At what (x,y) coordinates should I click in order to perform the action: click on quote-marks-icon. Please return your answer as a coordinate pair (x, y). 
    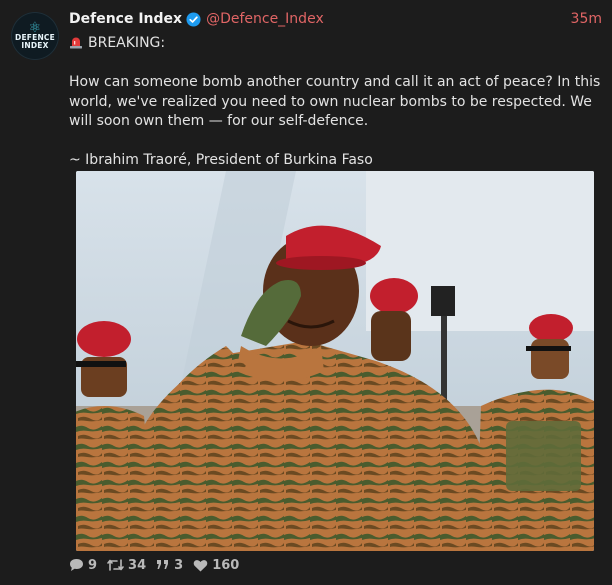
    Looking at the image, I should click on (163, 564).